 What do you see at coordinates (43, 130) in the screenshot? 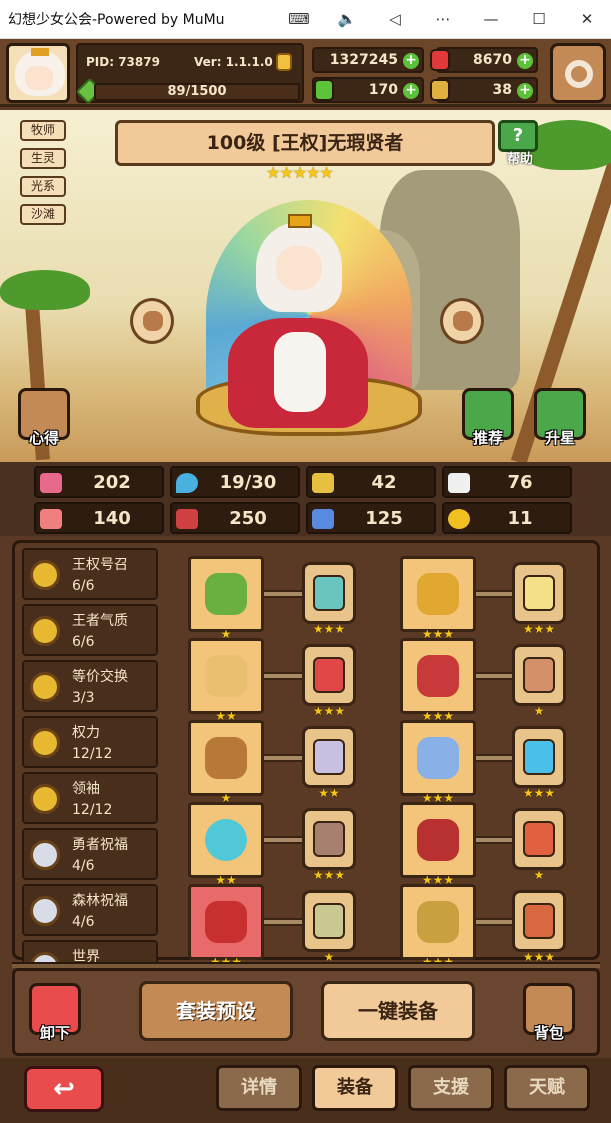
I see `tag-class: 牧师` at bounding box center [43, 130].